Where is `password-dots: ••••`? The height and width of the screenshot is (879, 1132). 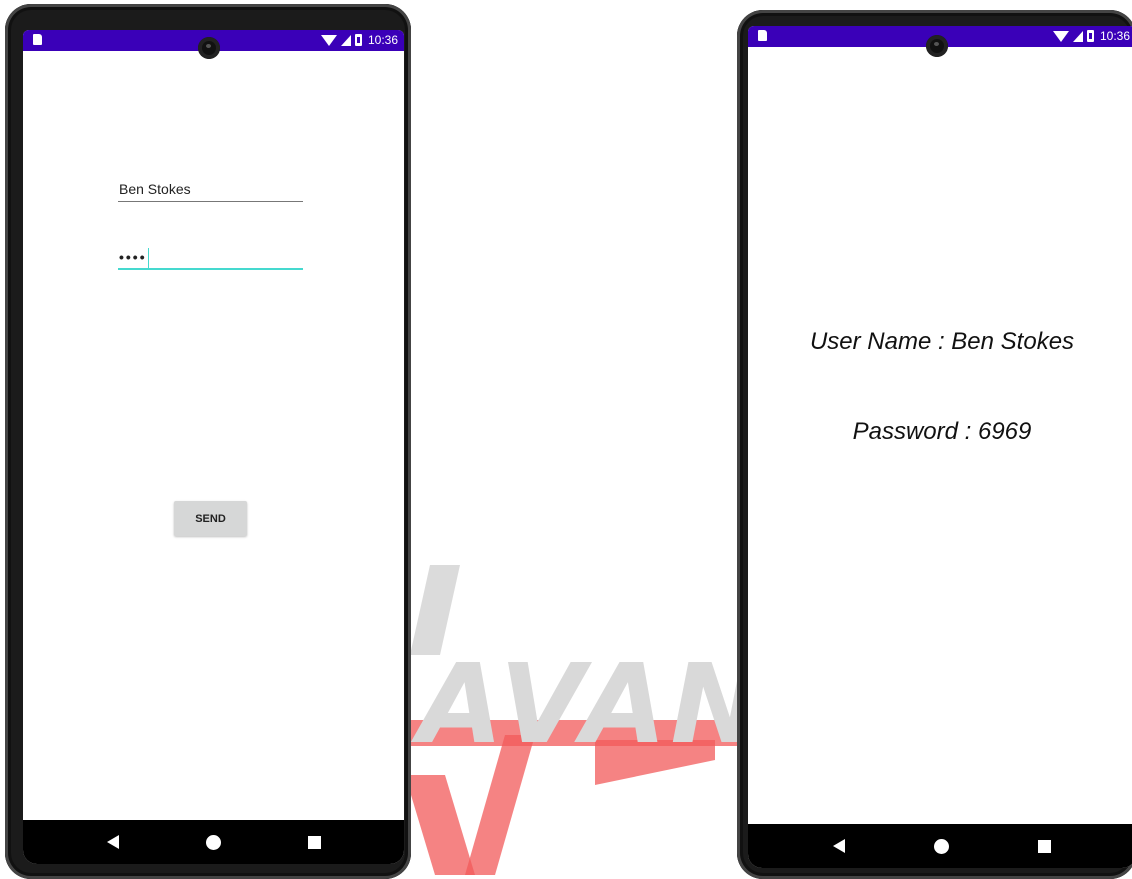 password-dots: •••• is located at coordinates (133, 257).